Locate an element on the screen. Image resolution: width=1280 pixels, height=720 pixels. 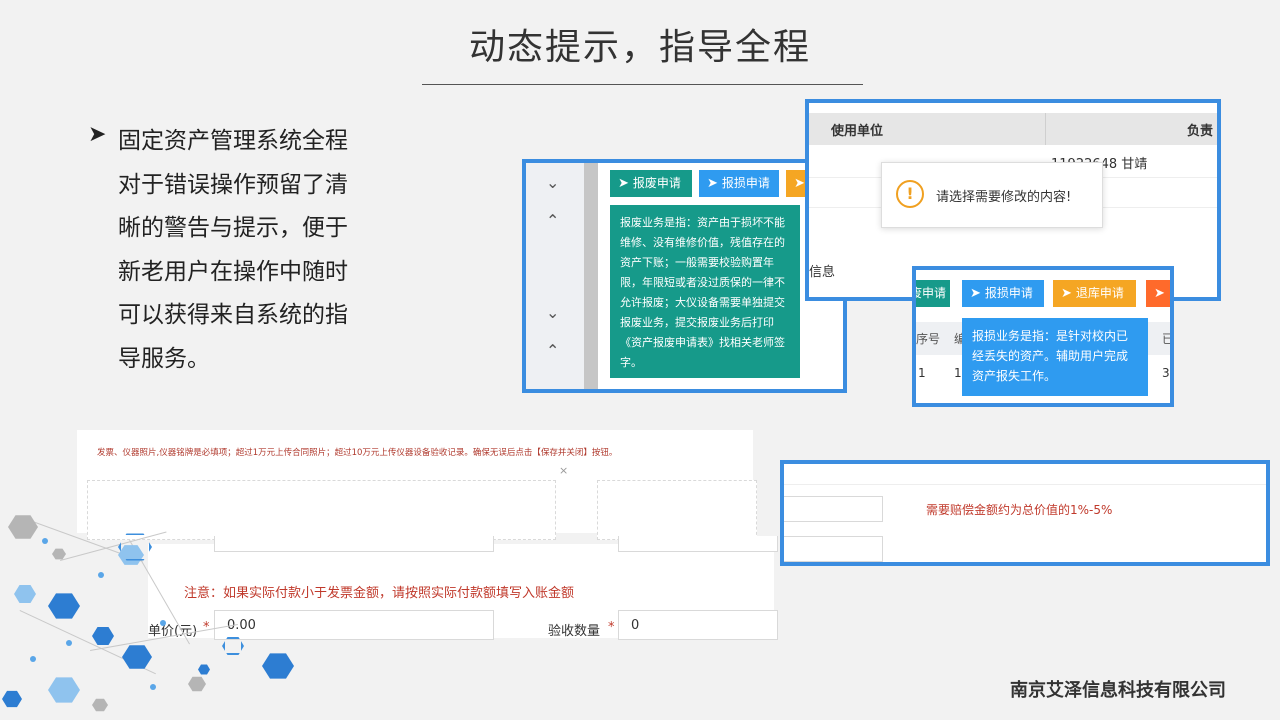
compensation-notice: 需要赔偿金额约为总价值的1%-5% is located at coordinates (1019, 510).